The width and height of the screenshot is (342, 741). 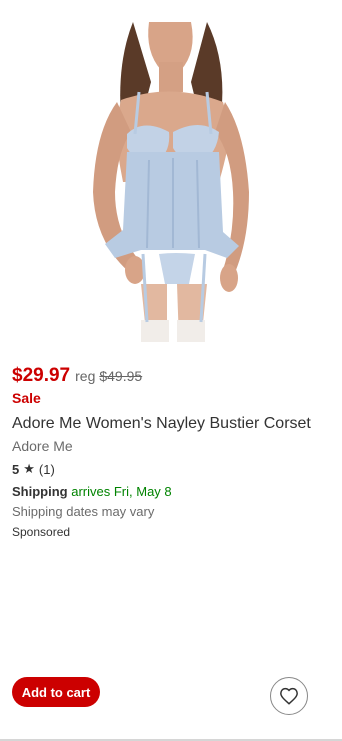 I want to click on add-to-cart-button: Add to cart, so click(x=56, y=692).